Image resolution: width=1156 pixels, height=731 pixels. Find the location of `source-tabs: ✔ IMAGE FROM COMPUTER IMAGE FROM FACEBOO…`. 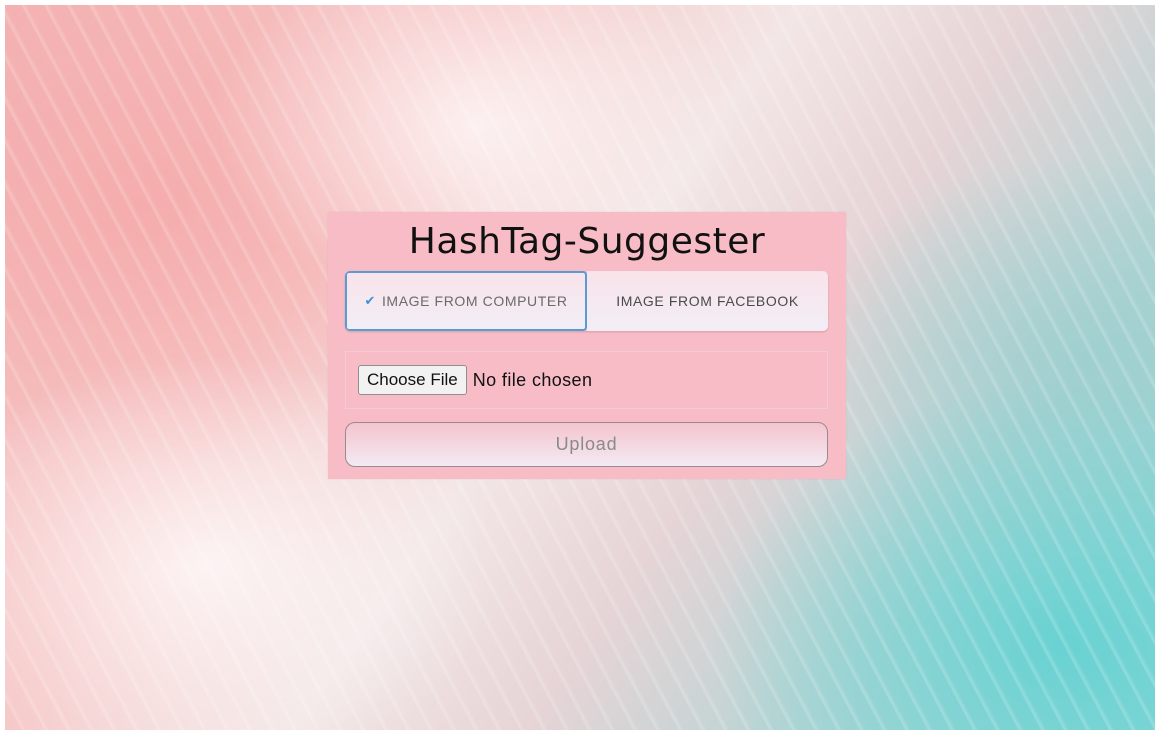

source-tabs: ✔ IMAGE FROM COMPUTER IMAGE FROM FACEBOO… is located at coordinates (586, 301).